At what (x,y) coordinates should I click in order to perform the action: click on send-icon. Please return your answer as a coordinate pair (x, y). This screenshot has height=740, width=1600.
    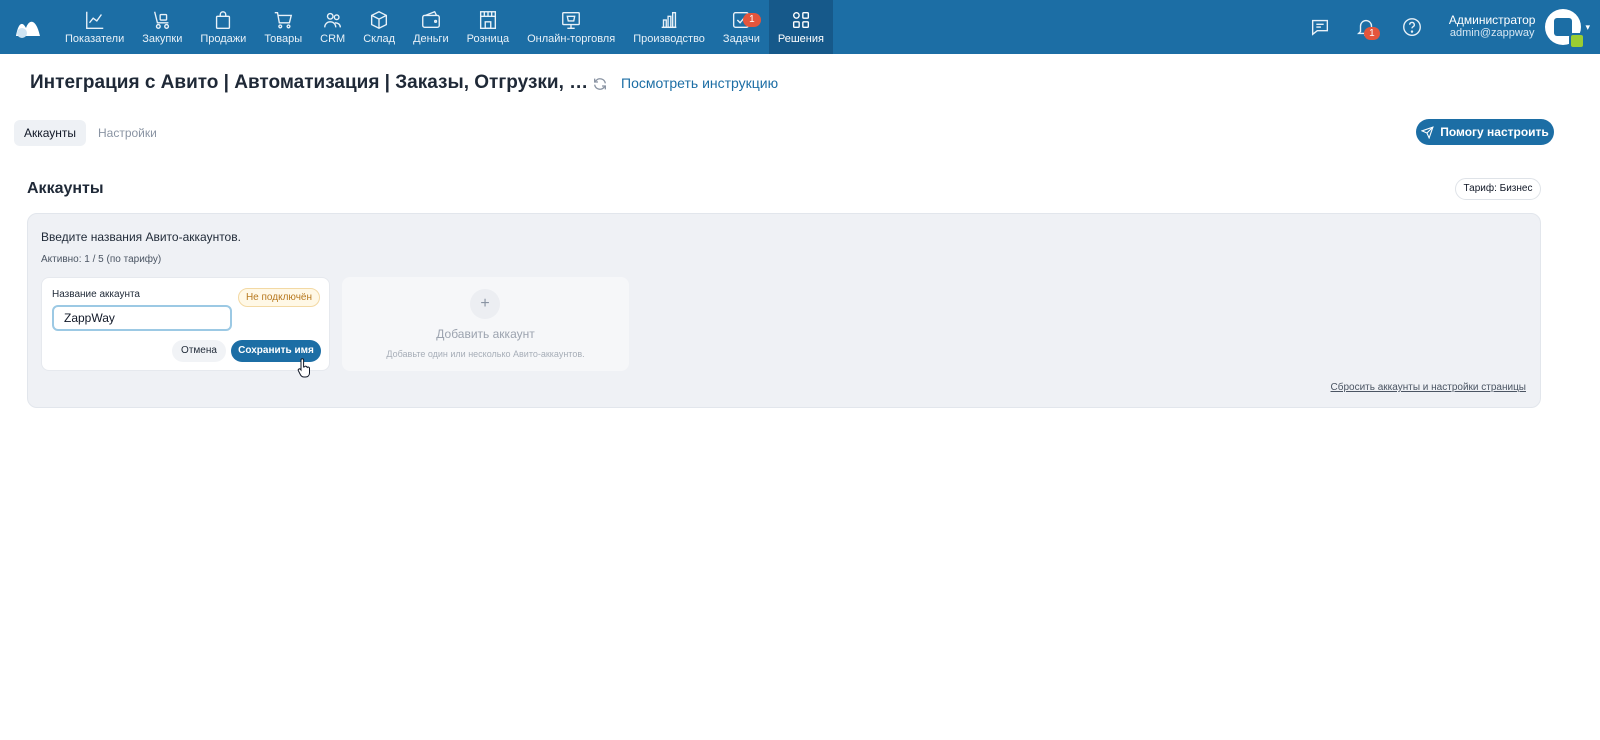
    Looking at the image, I should click on (1427, 132).